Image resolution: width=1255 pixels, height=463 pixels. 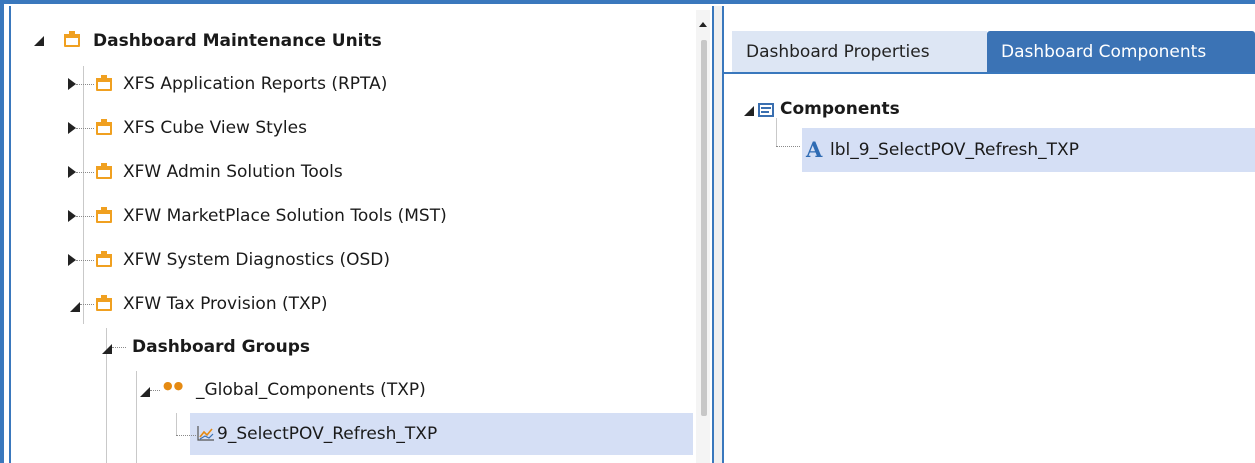 What do you see at coordinates (174, 385) in the screenshot?
I see `dashboard-group-icon: ●●` at bounding box center [174, 385].